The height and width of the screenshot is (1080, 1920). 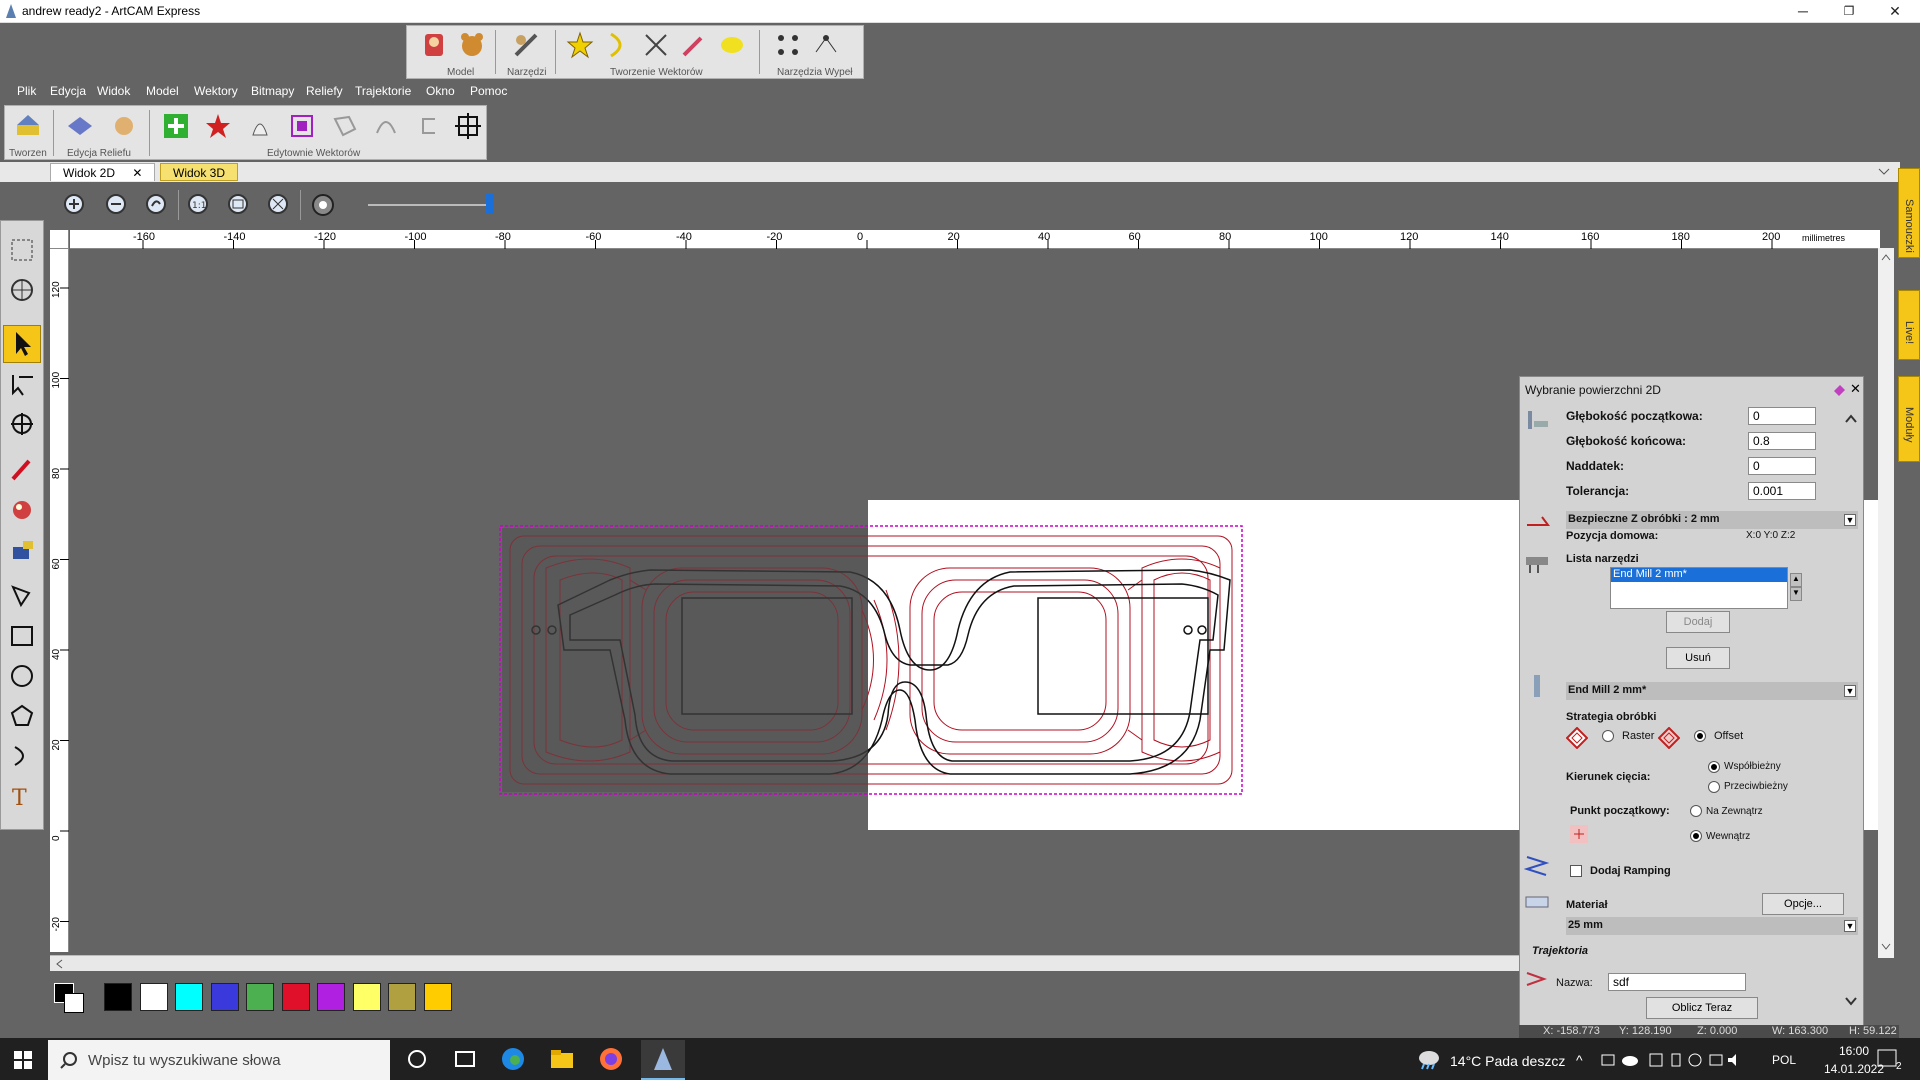 I want to click on vertical-scrollbar, so click(x=1886, y=603).